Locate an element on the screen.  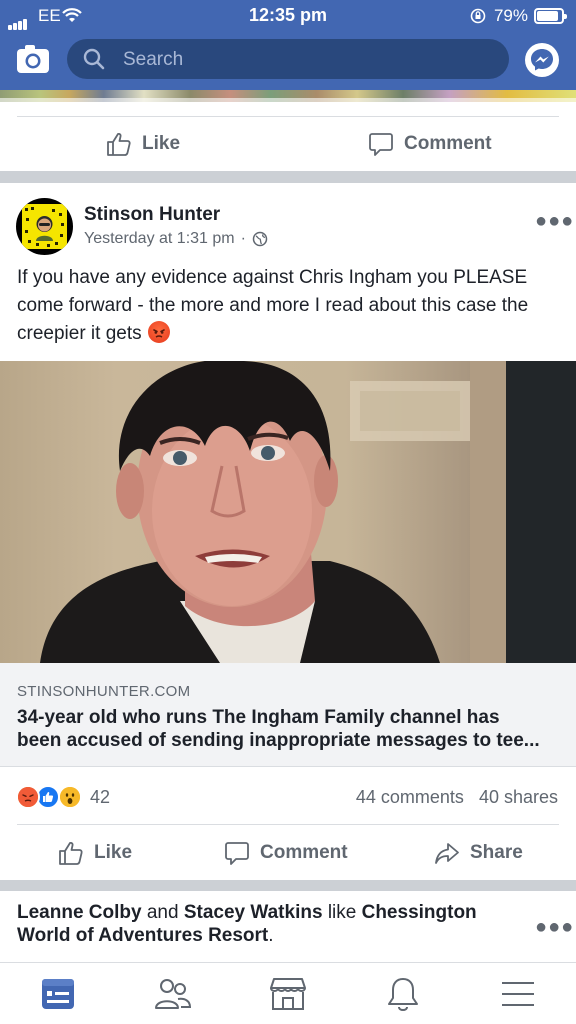
menu-icon is located at coordinates (518, 994).